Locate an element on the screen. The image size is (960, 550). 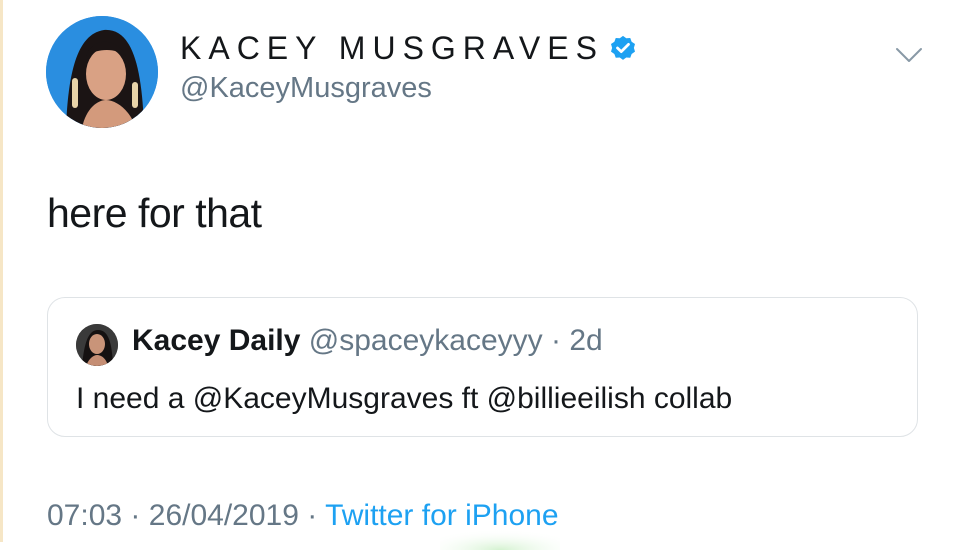
quoted-header: Kacey Daily @spaceykaceyyy · 2d is located at coordinates (367, 341).